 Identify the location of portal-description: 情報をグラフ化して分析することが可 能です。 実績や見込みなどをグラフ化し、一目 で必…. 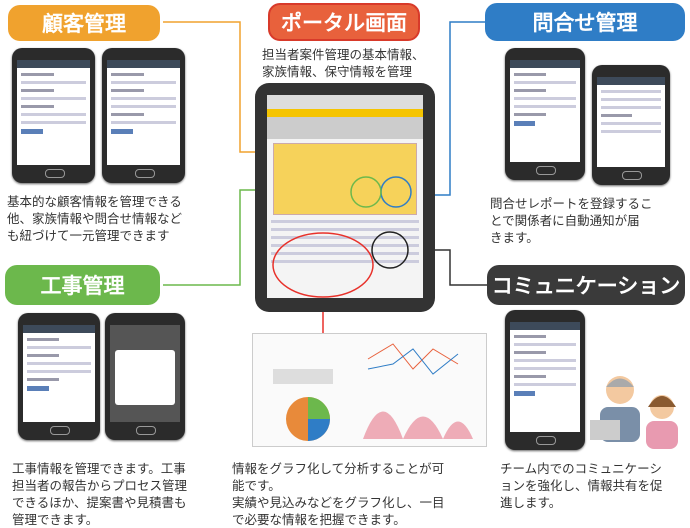
(338, 494).